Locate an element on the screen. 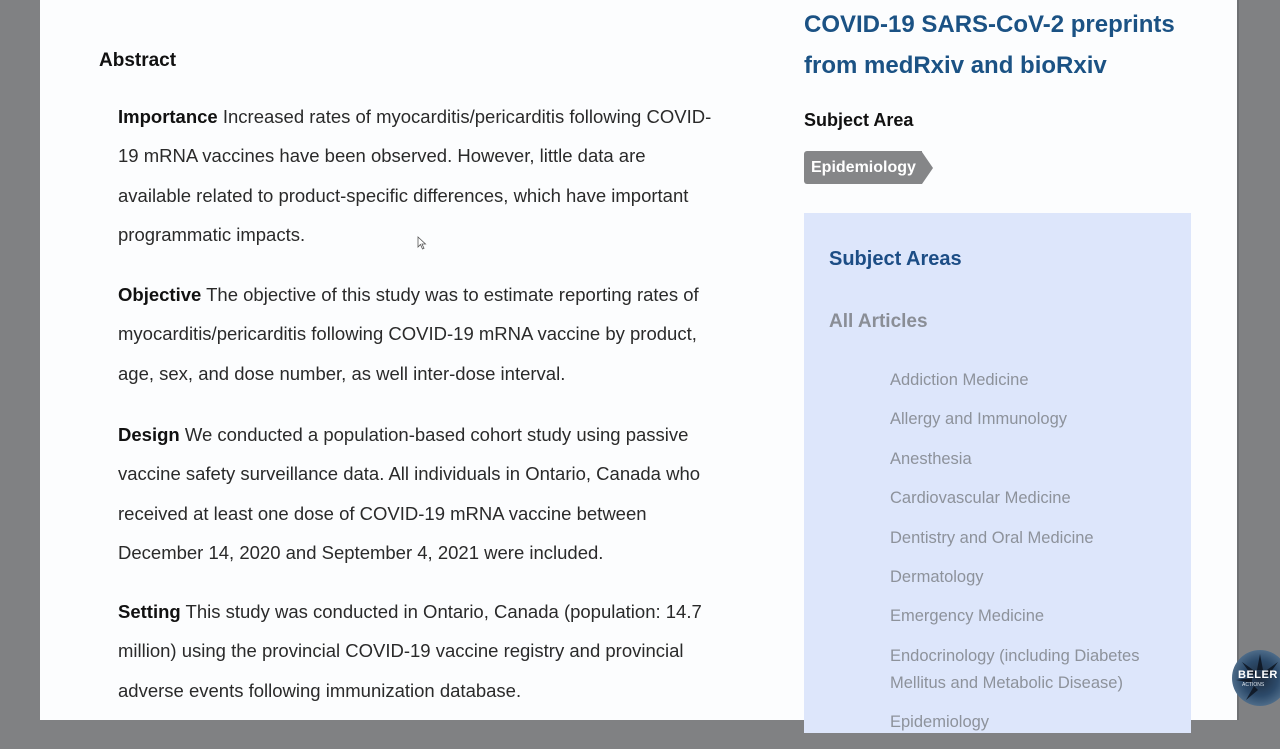 The height and width of the screenshot is (749, 1280). abstract-heading: Abstract is located at coordinates (138, 60).